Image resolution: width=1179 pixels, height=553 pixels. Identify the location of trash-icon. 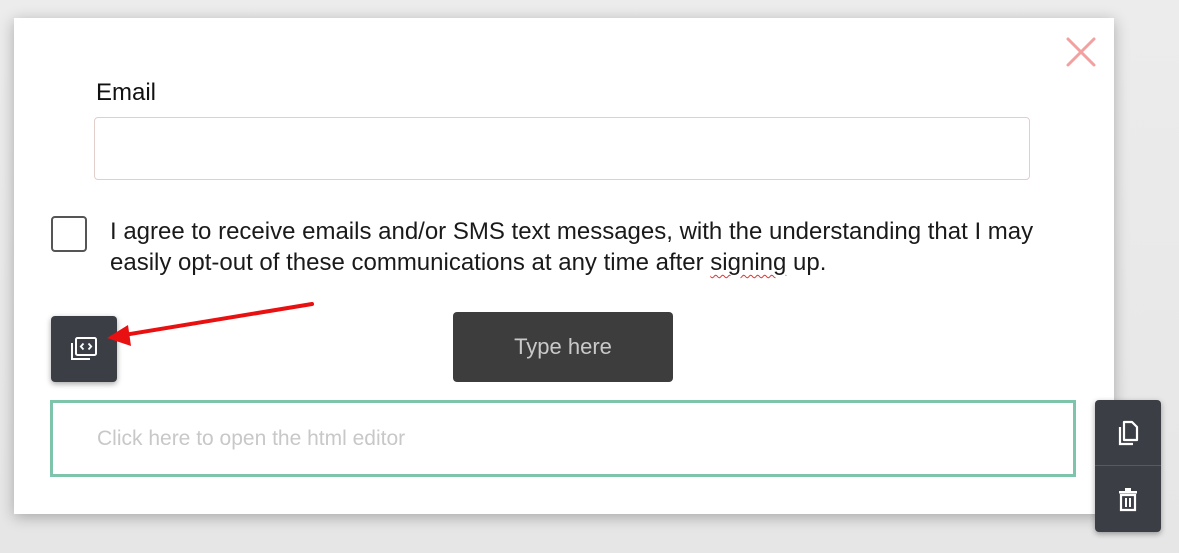
(1128, 499).